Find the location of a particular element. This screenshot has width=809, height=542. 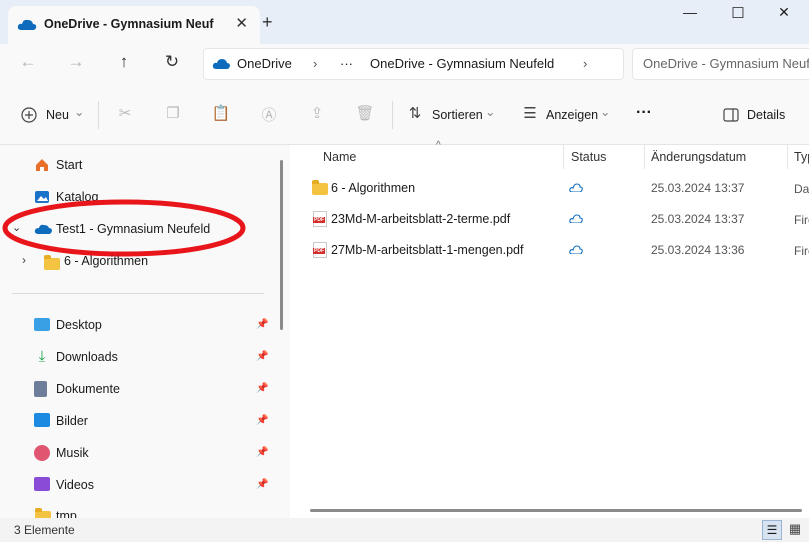

sort-button: Sortieren is located at coordinates (457, 115).